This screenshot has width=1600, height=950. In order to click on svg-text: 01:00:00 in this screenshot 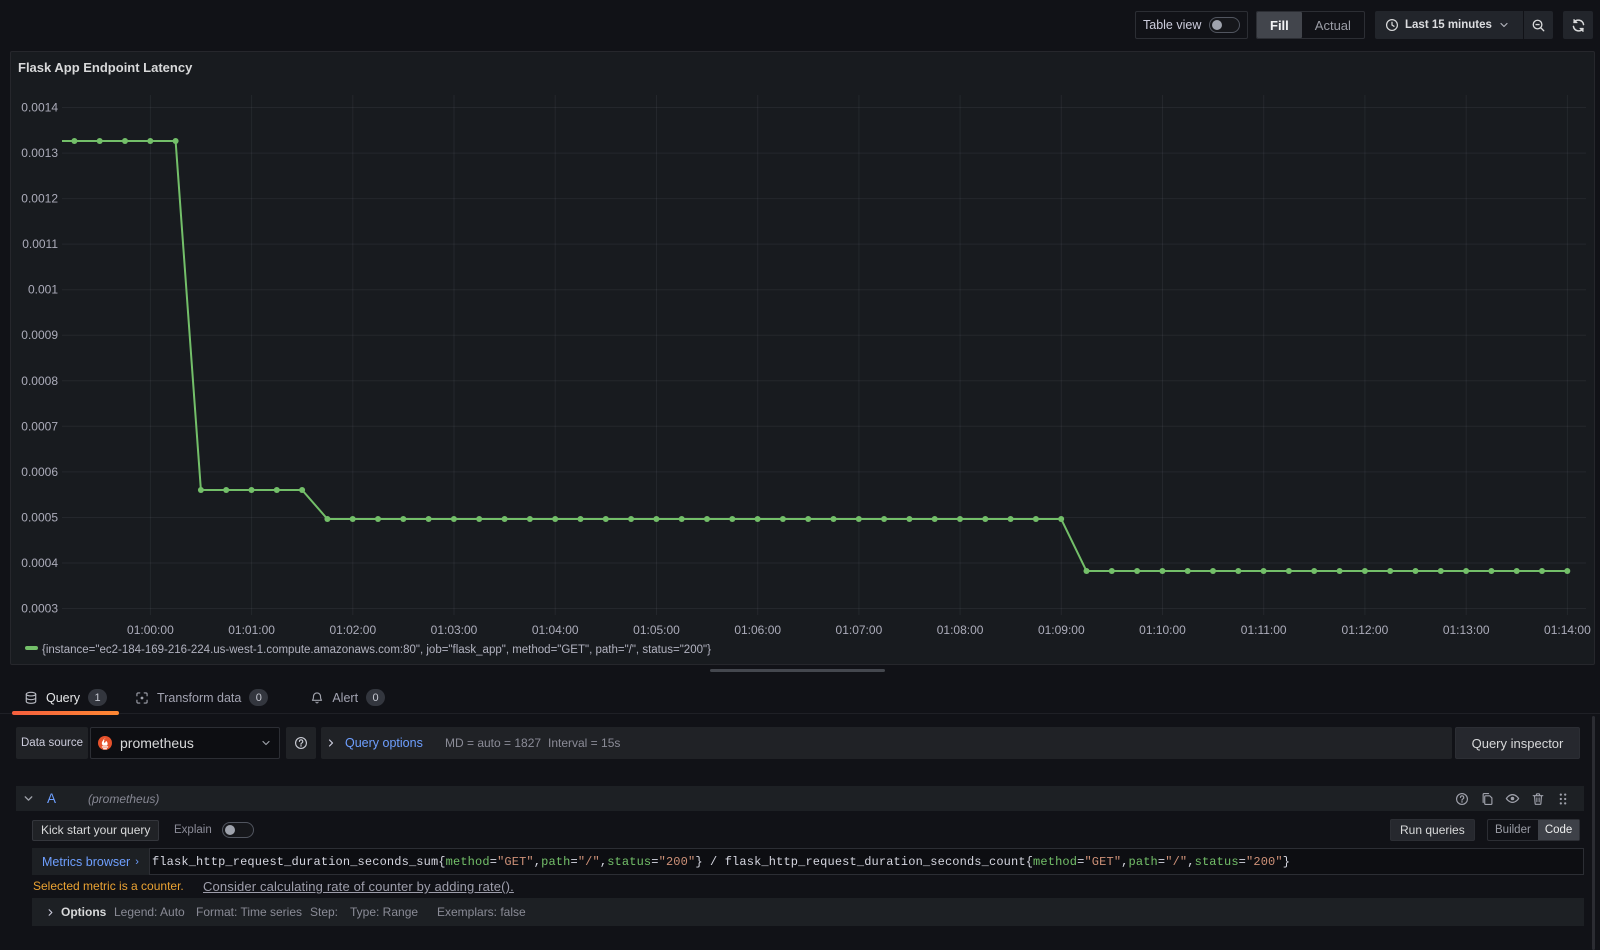, I will do `click(150, 630)`.